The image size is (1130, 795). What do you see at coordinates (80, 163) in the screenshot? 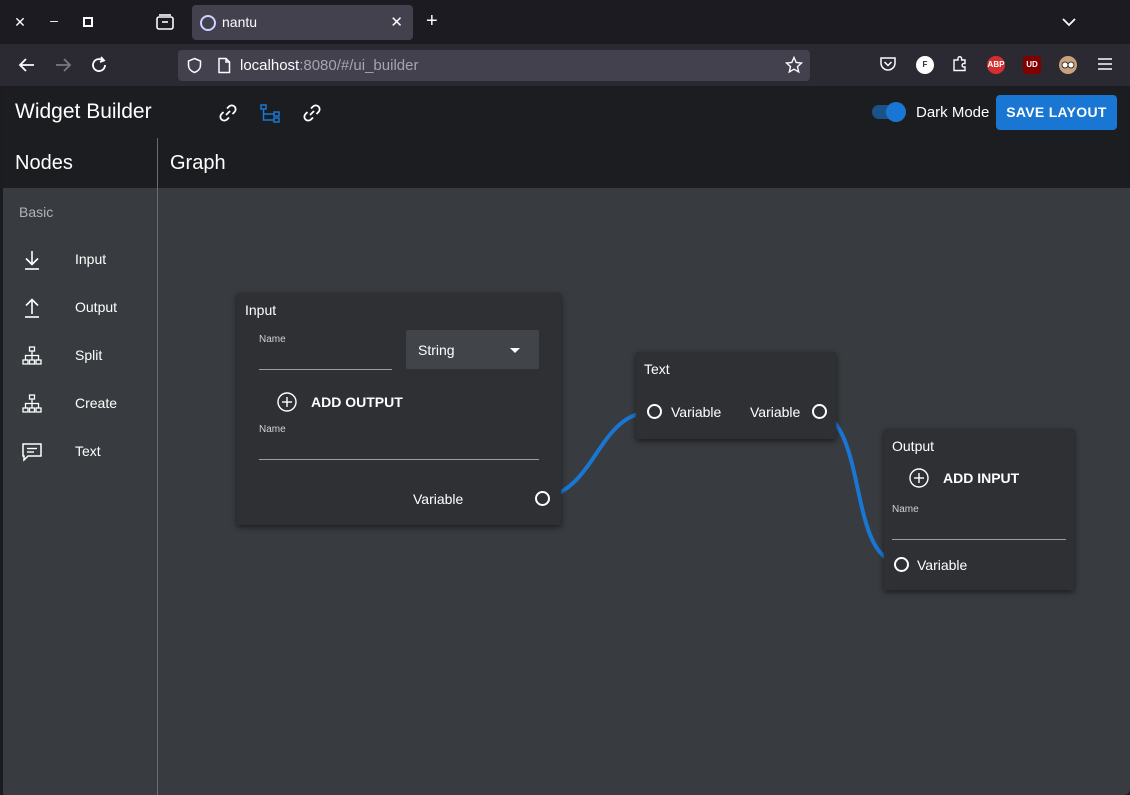
I see `nodes-header: Nodes` at bounding box center [80, 163].